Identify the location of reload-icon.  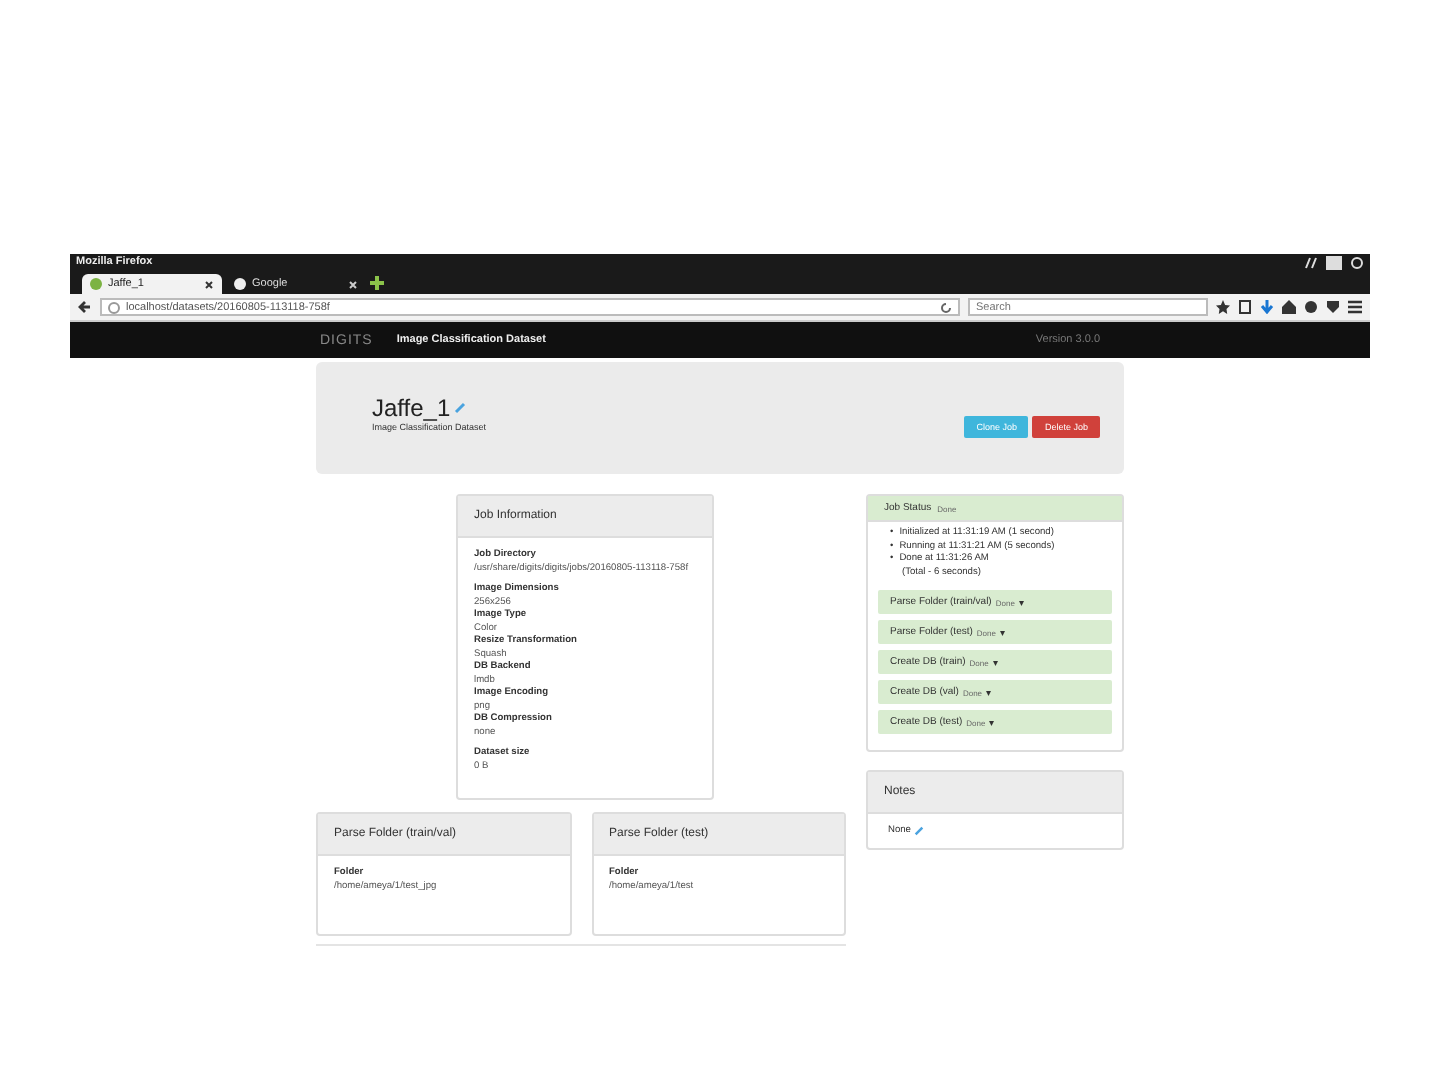
(946, 307).